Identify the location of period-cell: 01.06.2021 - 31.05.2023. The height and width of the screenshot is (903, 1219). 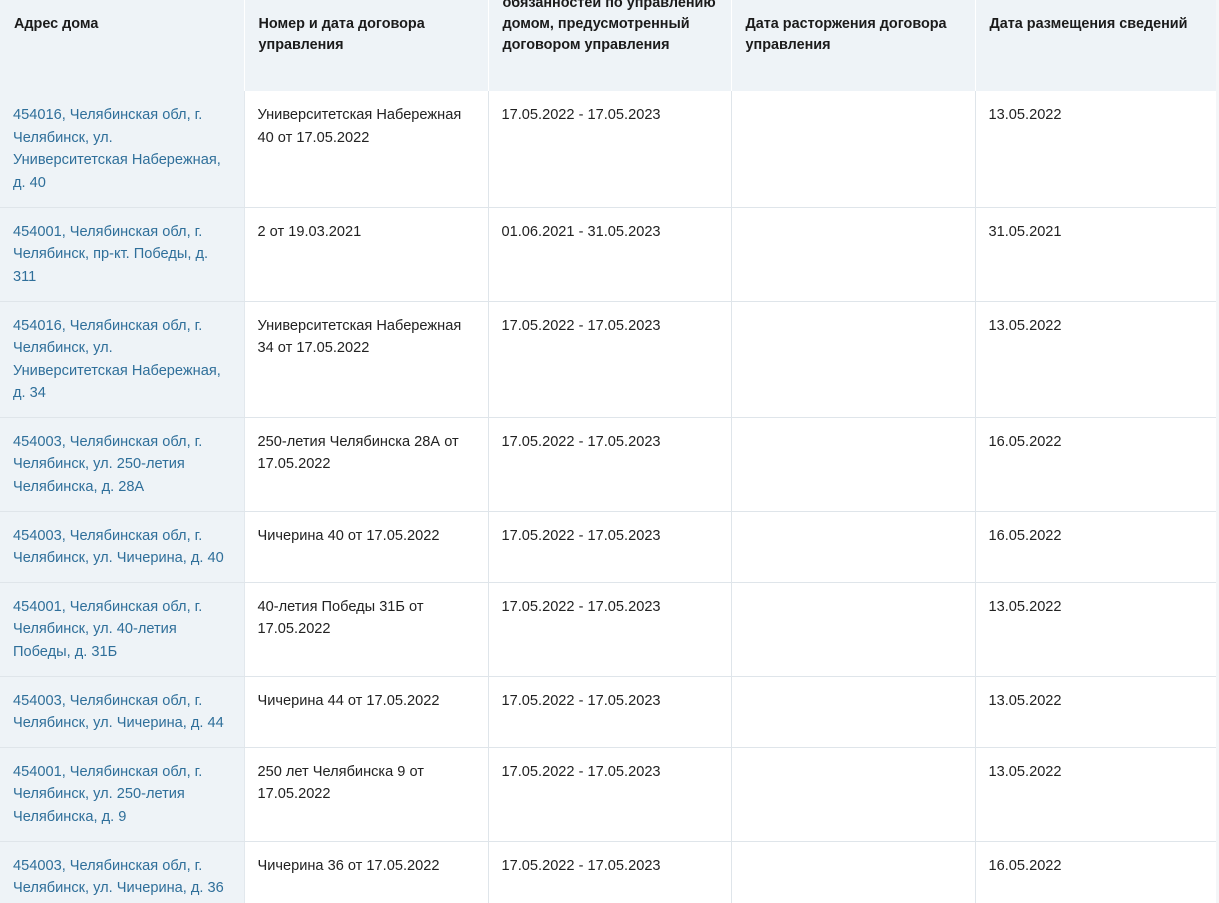
(610, 254).